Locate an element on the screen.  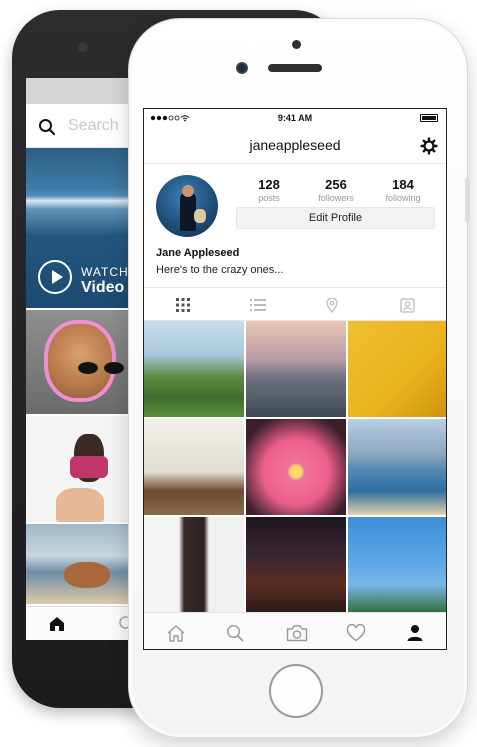
video-title: Video is located at coordinates (103, 287).